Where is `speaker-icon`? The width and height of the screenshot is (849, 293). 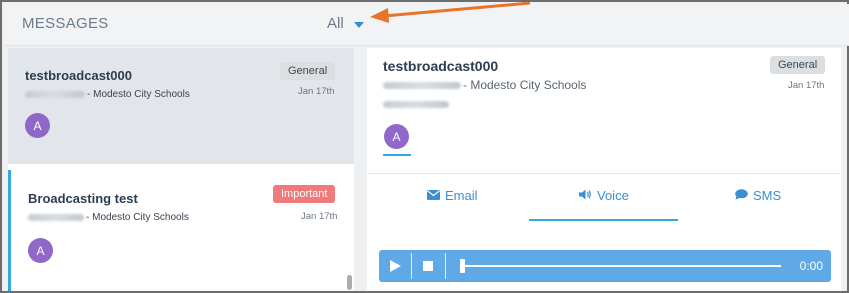
speaker-icon is located at coordinates (585, 196).